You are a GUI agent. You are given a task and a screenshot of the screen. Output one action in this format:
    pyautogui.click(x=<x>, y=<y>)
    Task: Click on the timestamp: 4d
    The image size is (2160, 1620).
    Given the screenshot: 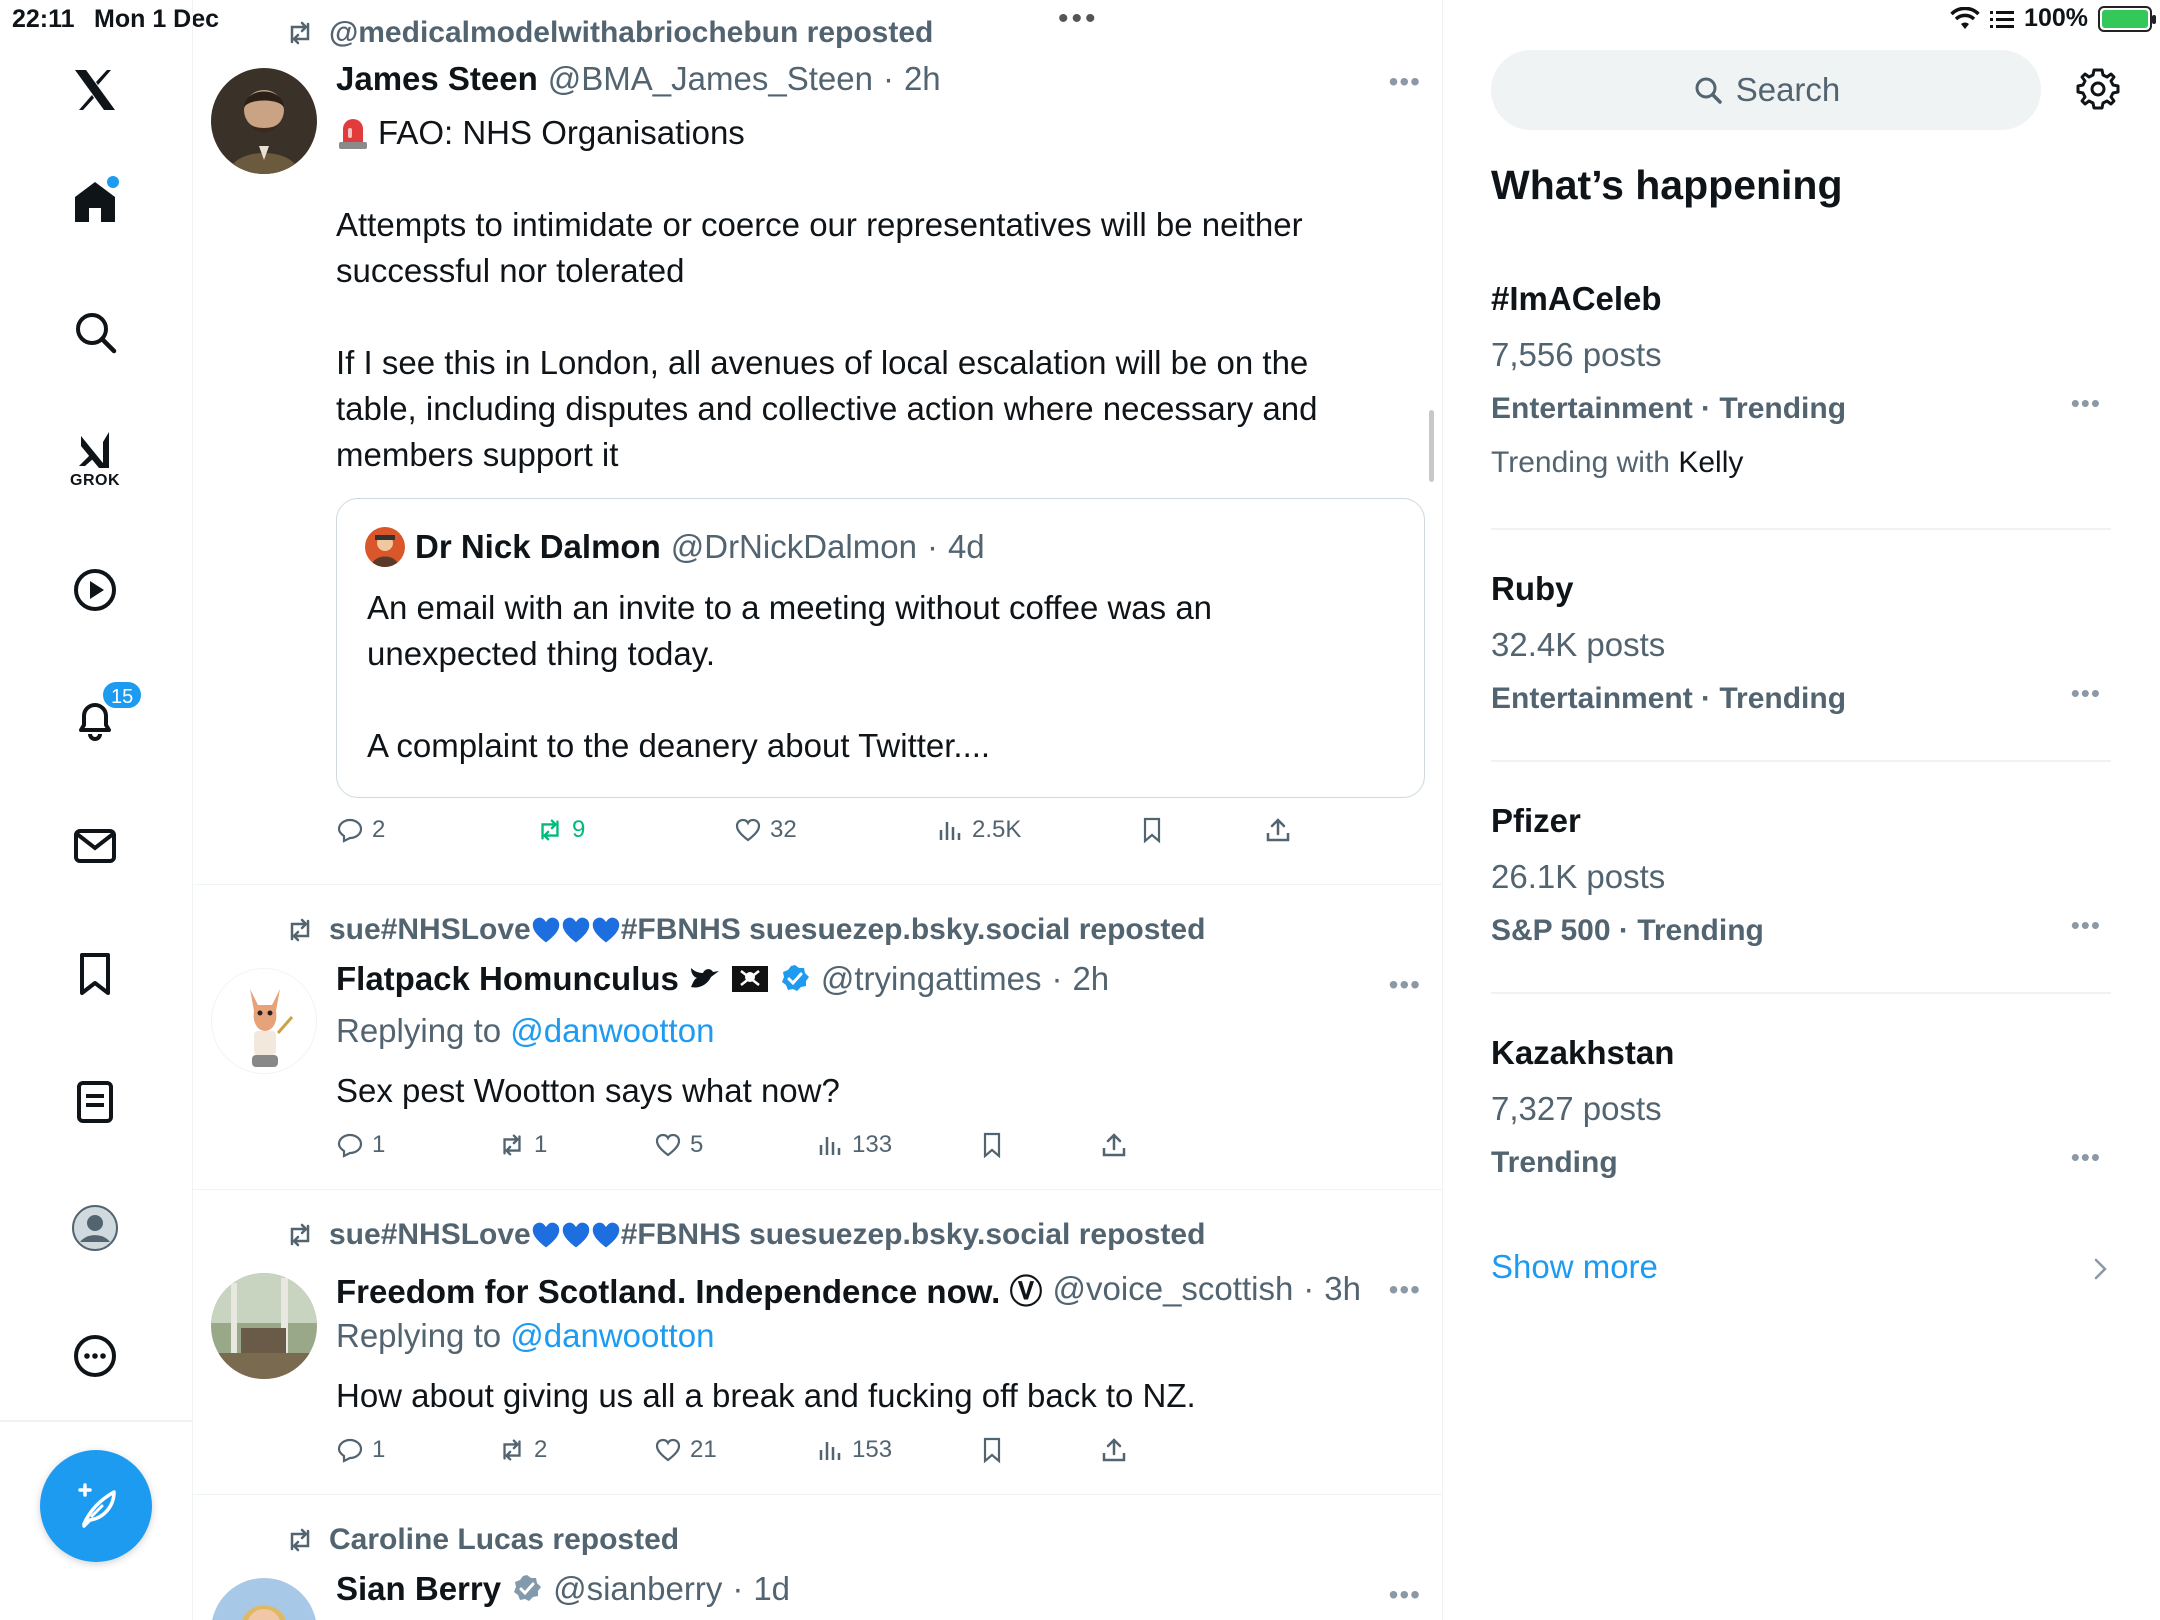 What is the action you would take?
    pyautogui.click(x=966, y=547)
    